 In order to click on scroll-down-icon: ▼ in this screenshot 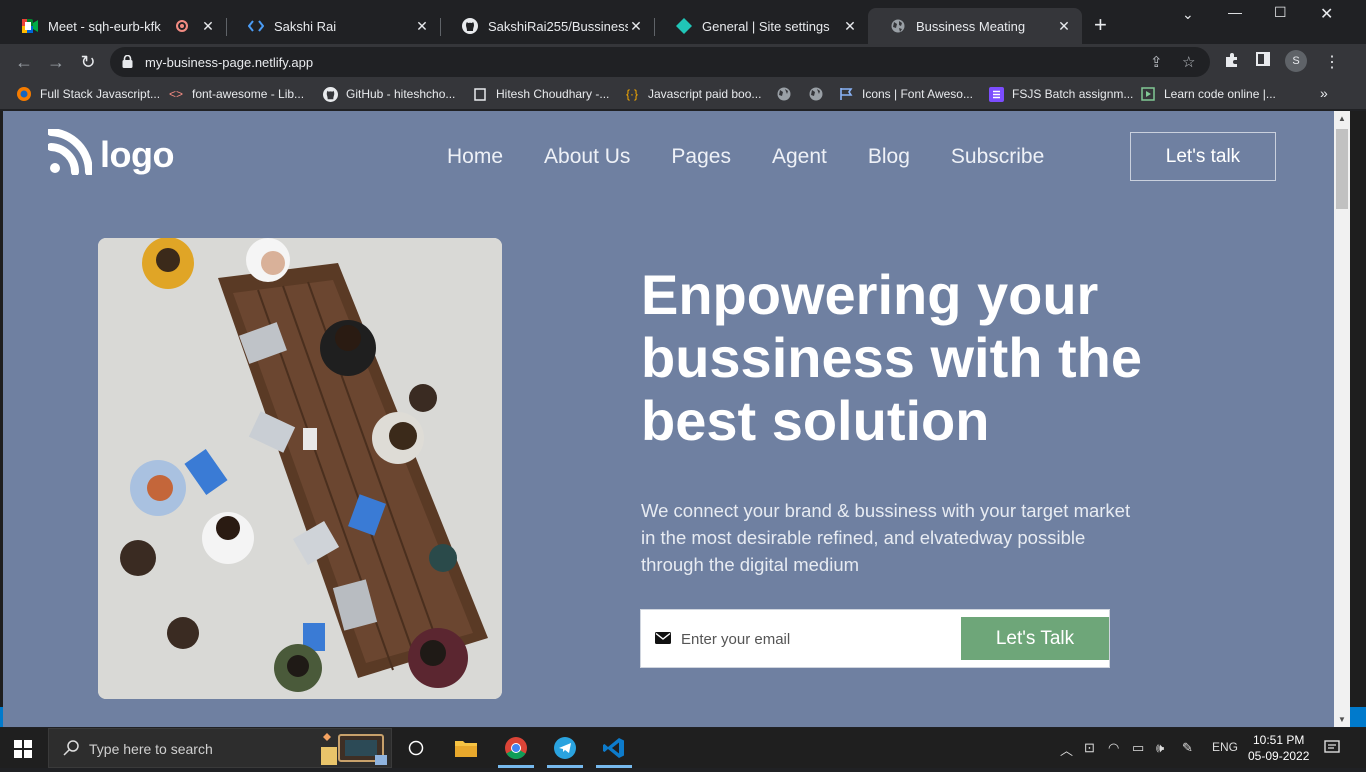, I will do `click(1342, 719)`.